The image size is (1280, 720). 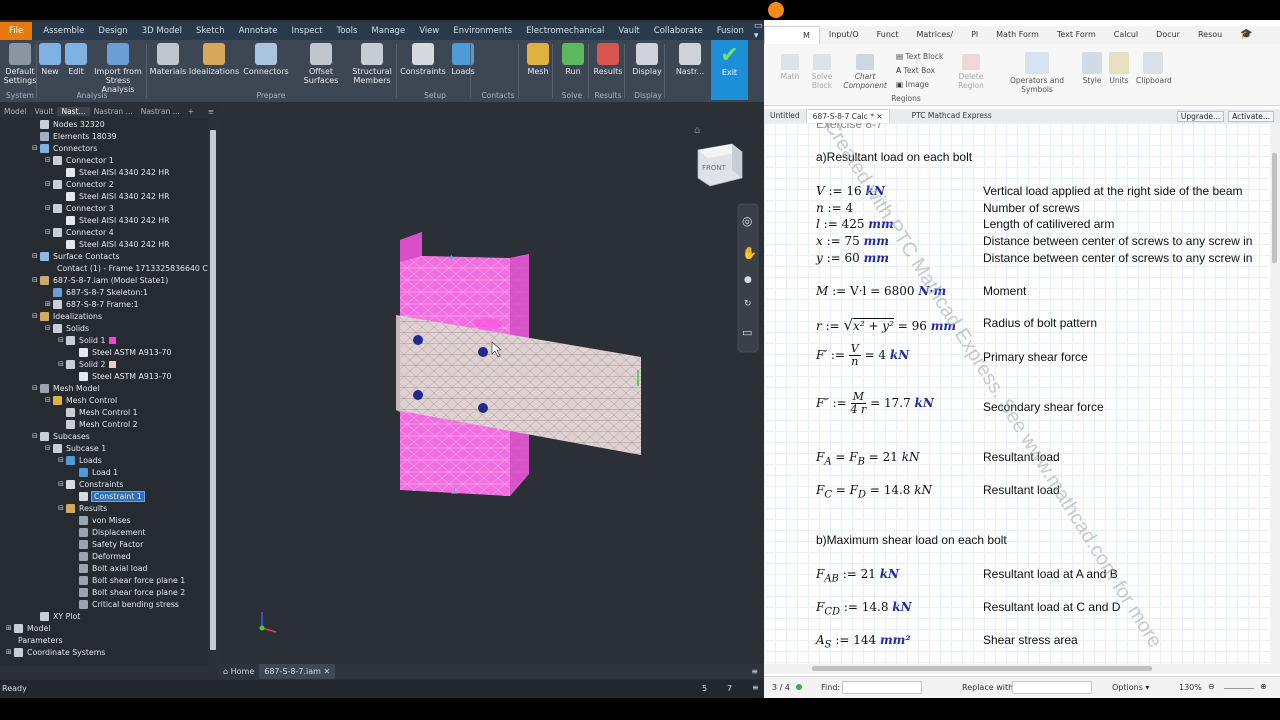 I want to click on bolt-b, so click(x=483, y=352).